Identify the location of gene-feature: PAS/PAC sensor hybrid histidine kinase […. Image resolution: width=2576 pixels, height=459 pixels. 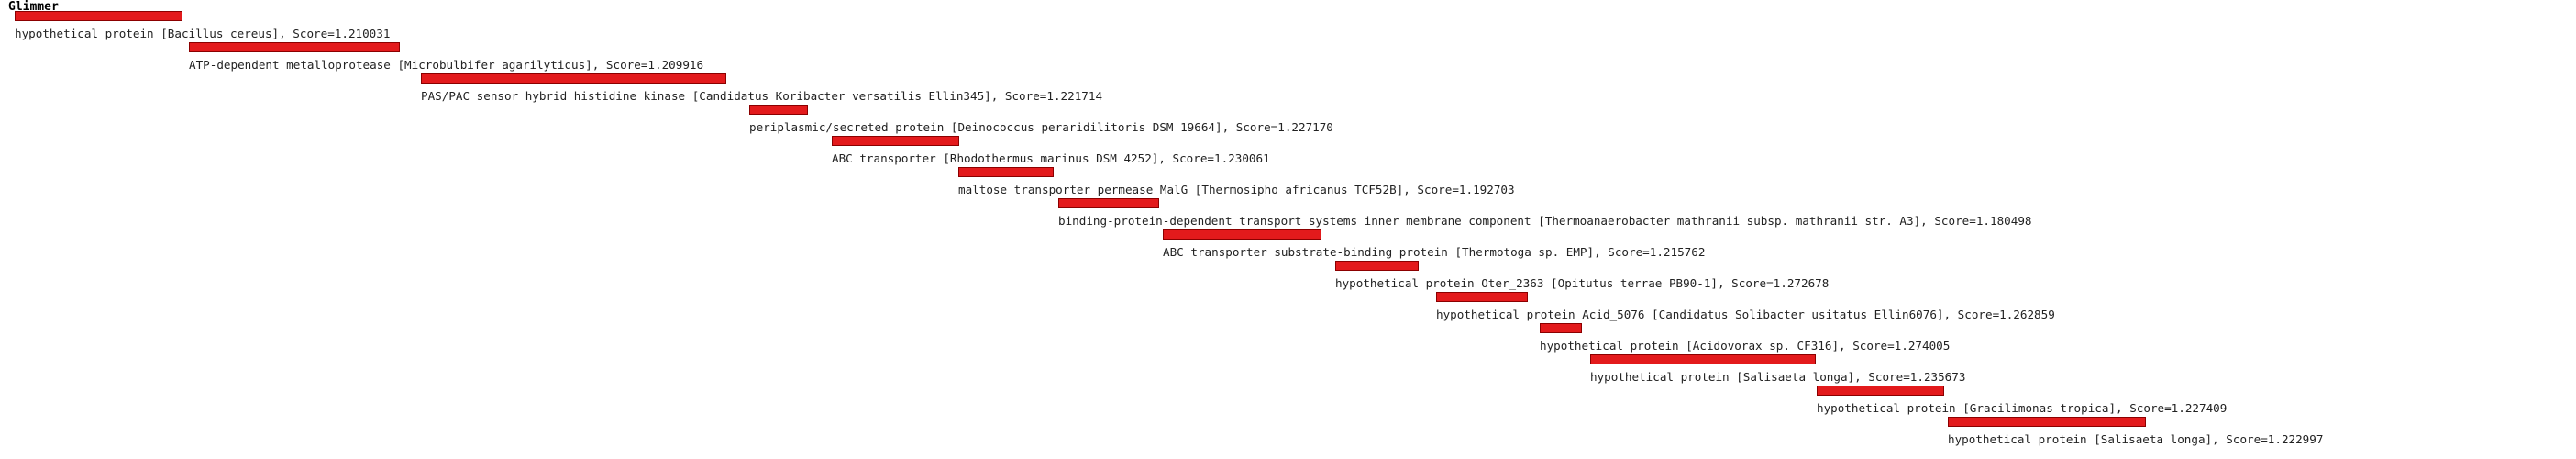
(761, 94).